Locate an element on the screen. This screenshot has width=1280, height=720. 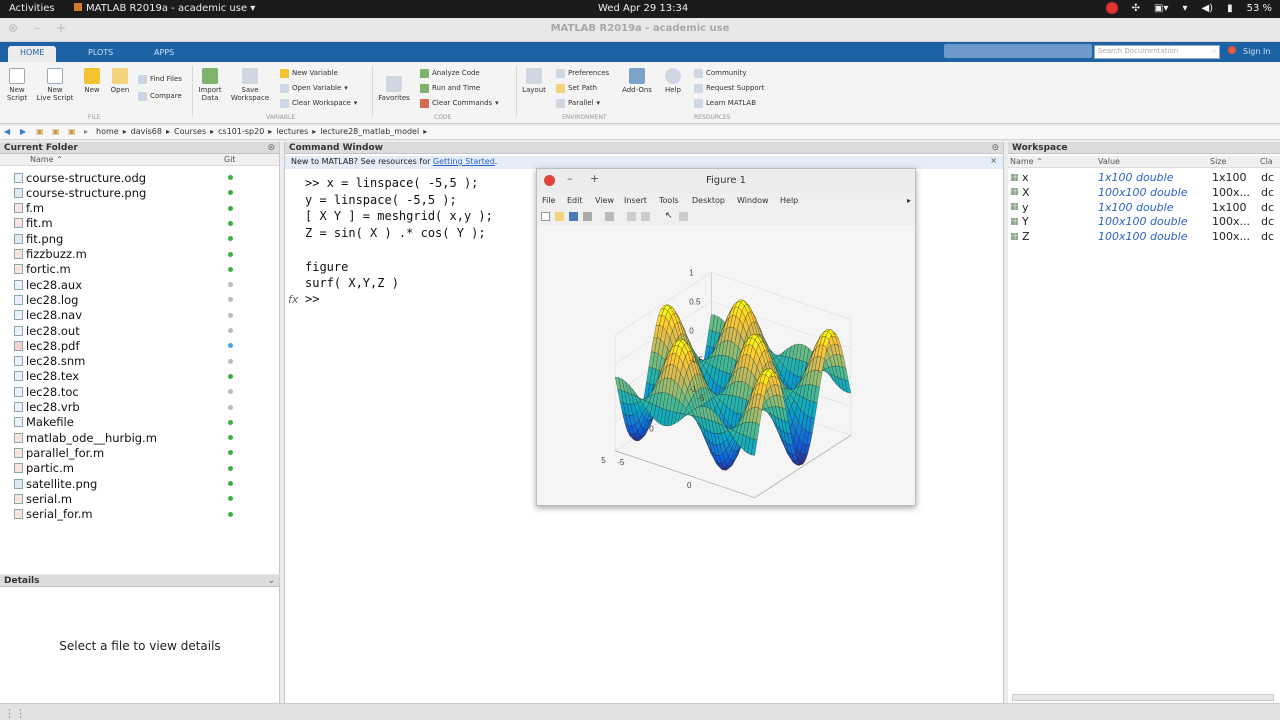
parallel-button: Parallel ▾ is located at coordinates (578, 103).